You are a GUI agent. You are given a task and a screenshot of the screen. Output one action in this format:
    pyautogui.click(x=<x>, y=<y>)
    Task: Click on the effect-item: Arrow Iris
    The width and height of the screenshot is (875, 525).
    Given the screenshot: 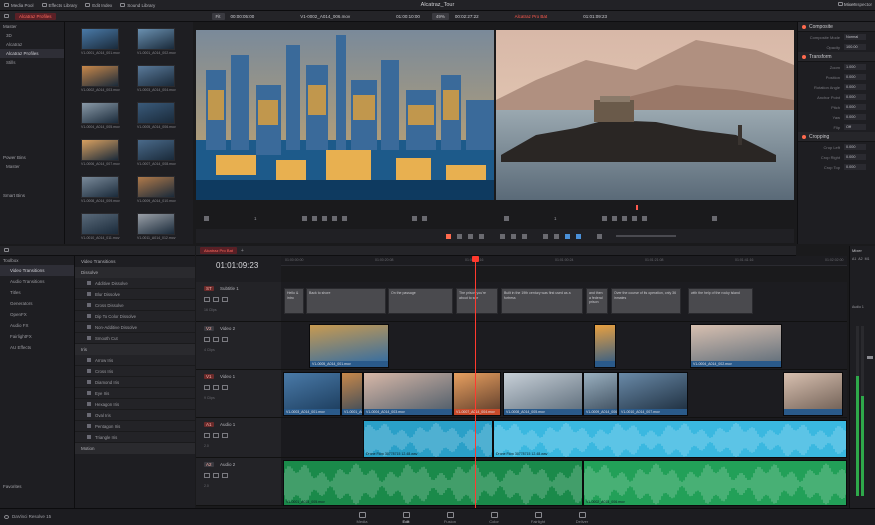 What is the action you would take?
    pyautogui.click(x=135, y=360)
    